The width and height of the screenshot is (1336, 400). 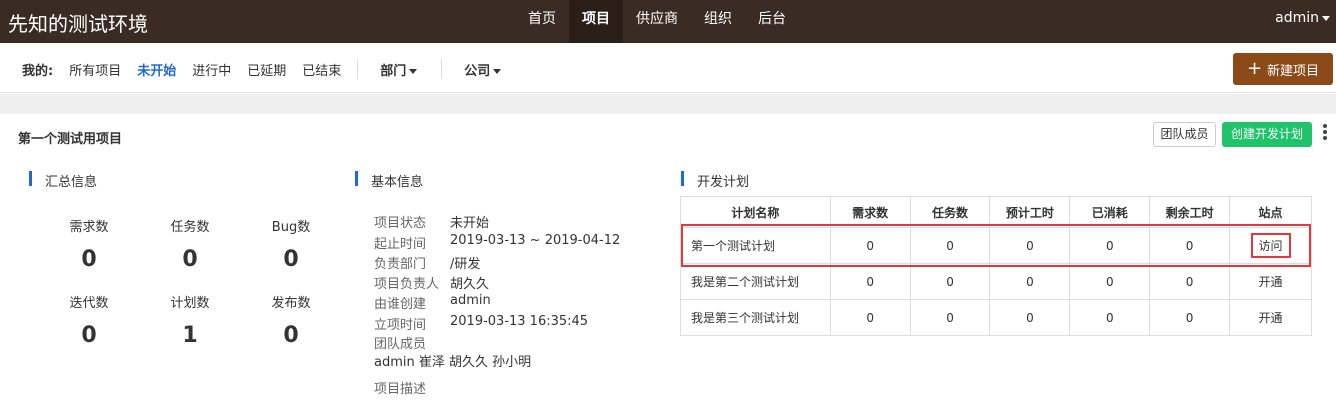 I want to click on plan-name: 第一个测试计划, so click(x=755, y=245).